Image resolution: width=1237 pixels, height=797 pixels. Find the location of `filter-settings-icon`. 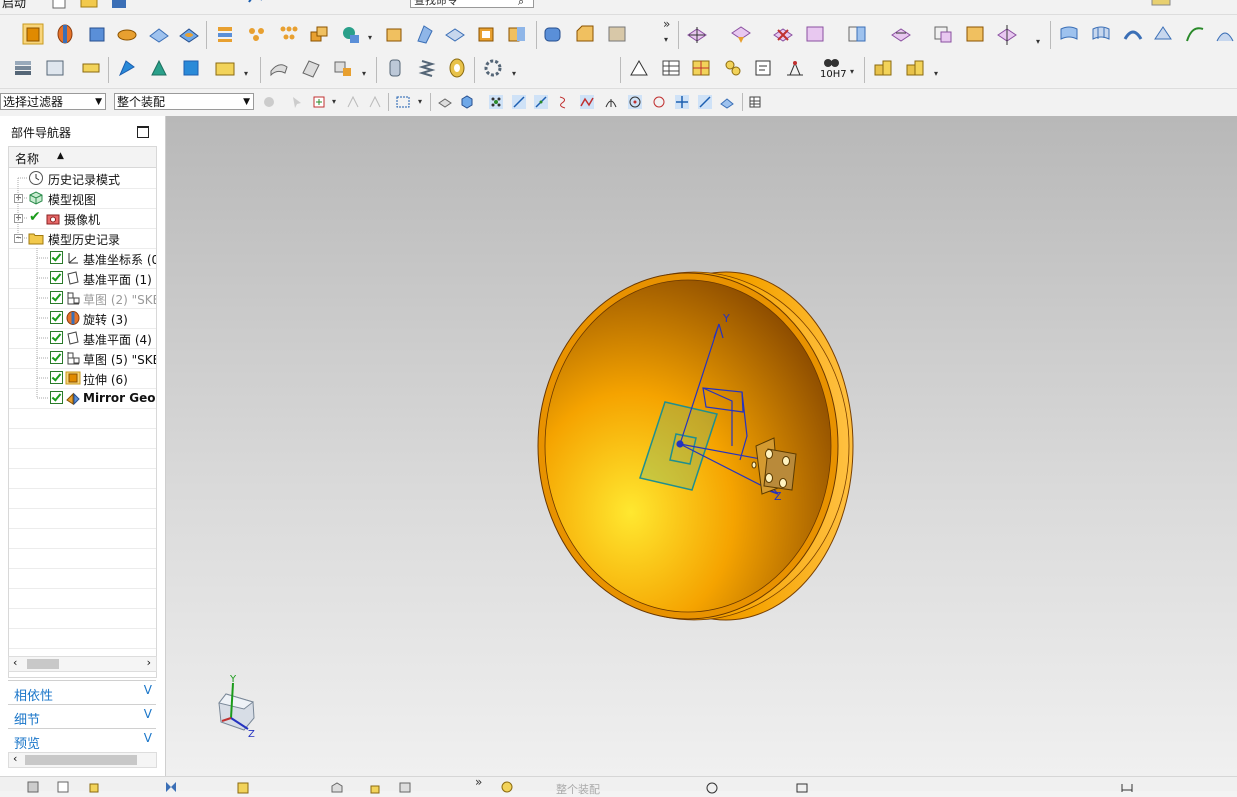

filter-settings-icon is located at coordinates (269, 102).